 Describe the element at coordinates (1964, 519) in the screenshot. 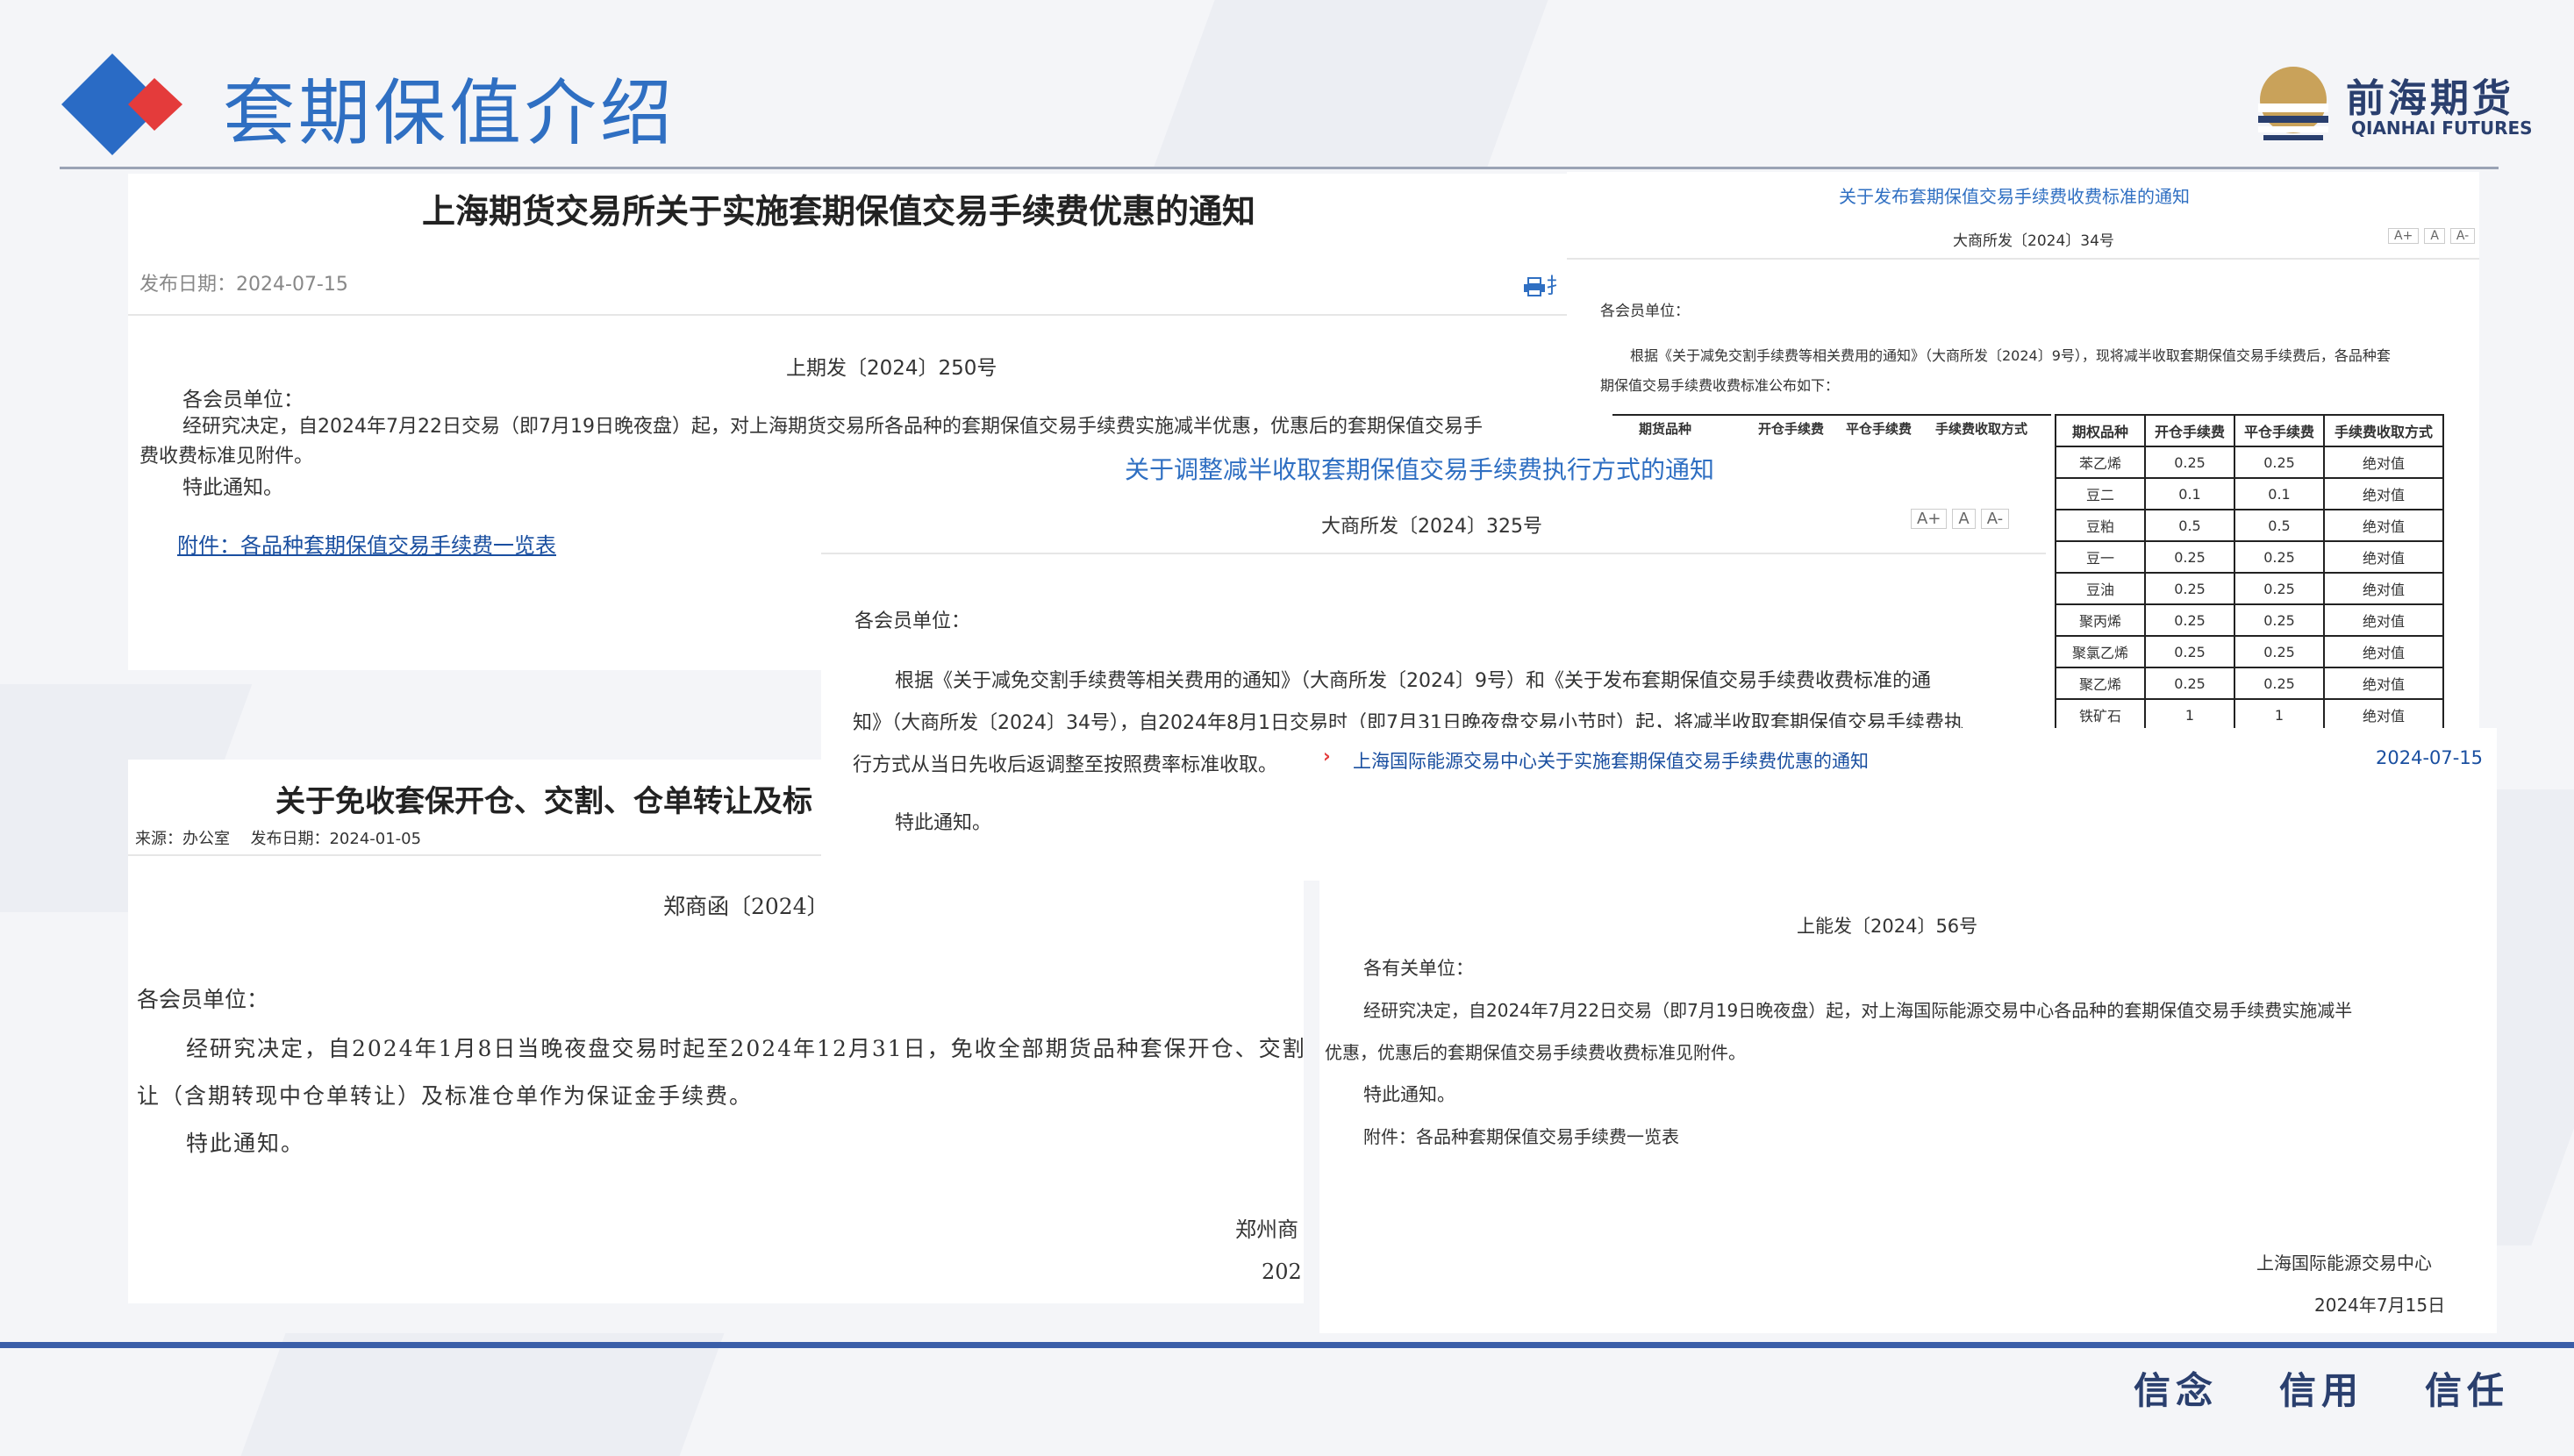

I see `dce325-font-reset-button: A` at that location.